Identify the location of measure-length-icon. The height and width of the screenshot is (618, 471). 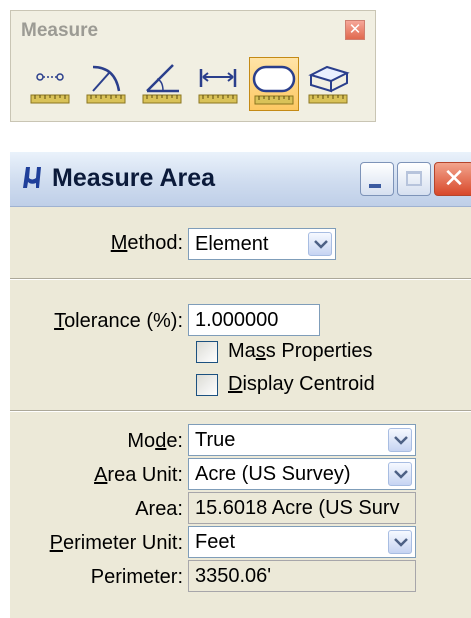
(218, 86).